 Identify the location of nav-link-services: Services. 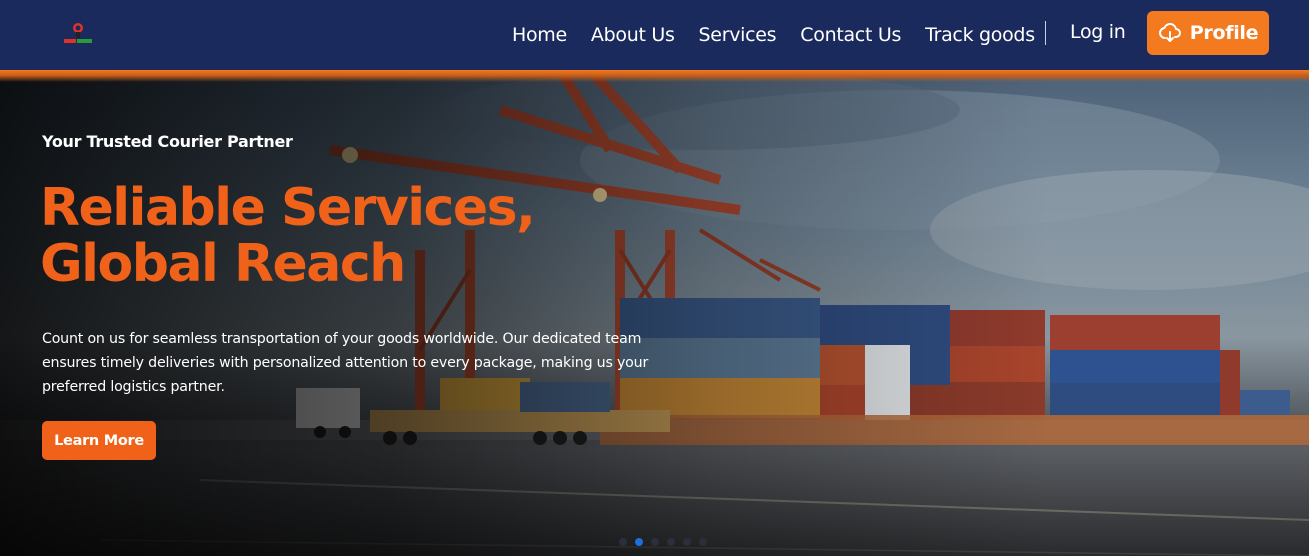
(738, 35).